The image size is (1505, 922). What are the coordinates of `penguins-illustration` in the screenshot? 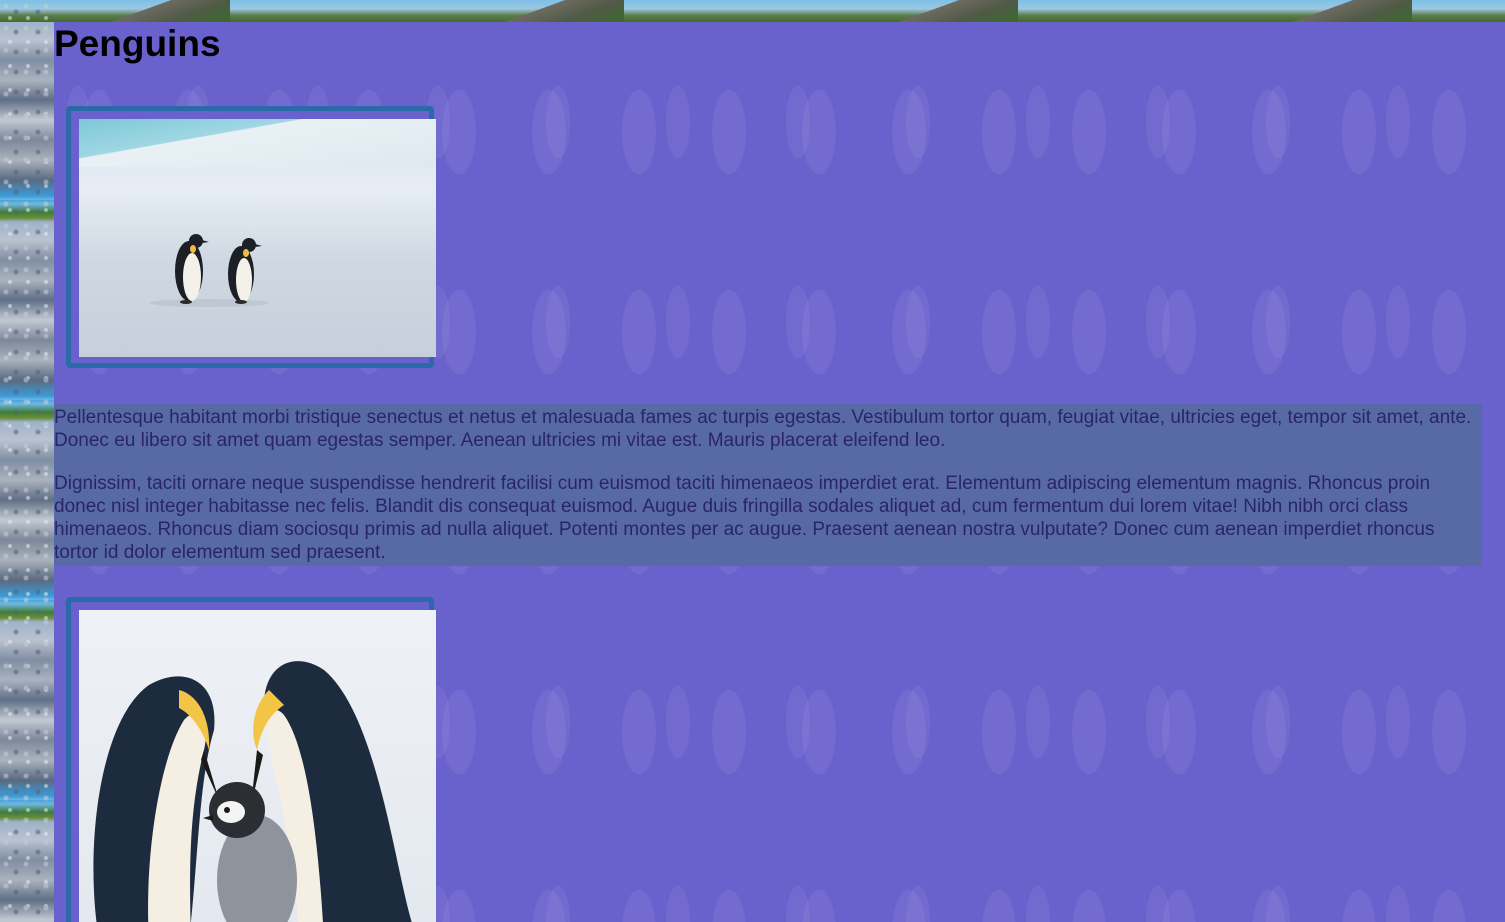 It's located at (209, 270).